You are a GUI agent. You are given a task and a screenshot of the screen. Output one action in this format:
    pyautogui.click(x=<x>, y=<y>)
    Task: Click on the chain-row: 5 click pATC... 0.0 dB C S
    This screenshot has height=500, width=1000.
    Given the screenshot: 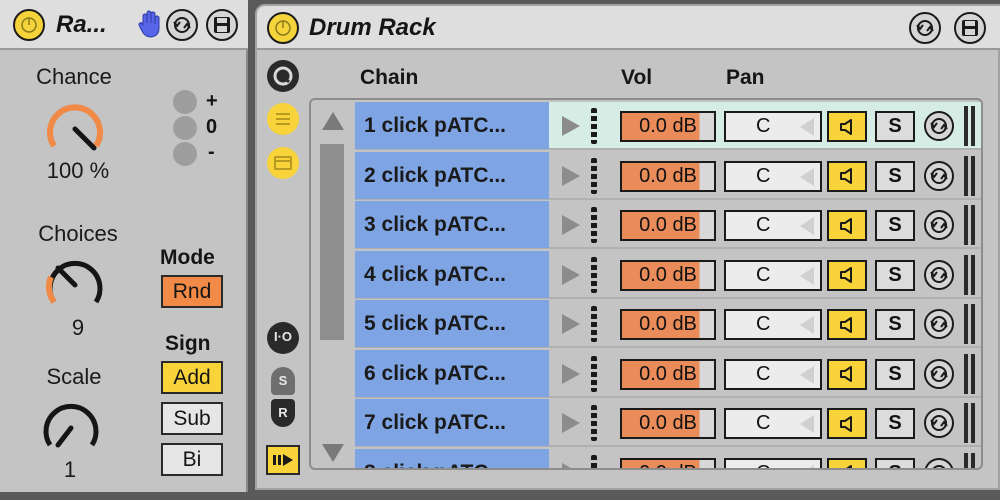 What is the action you would take?
    pyautogui.click(x=668, y=324)
    